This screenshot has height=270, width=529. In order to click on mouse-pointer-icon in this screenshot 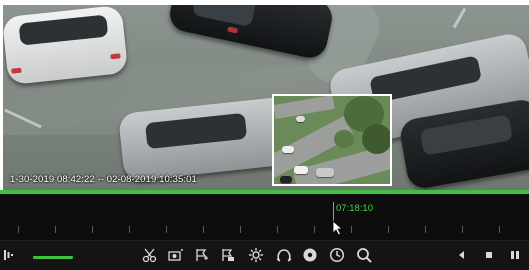, I will do `click(338, 228)`.